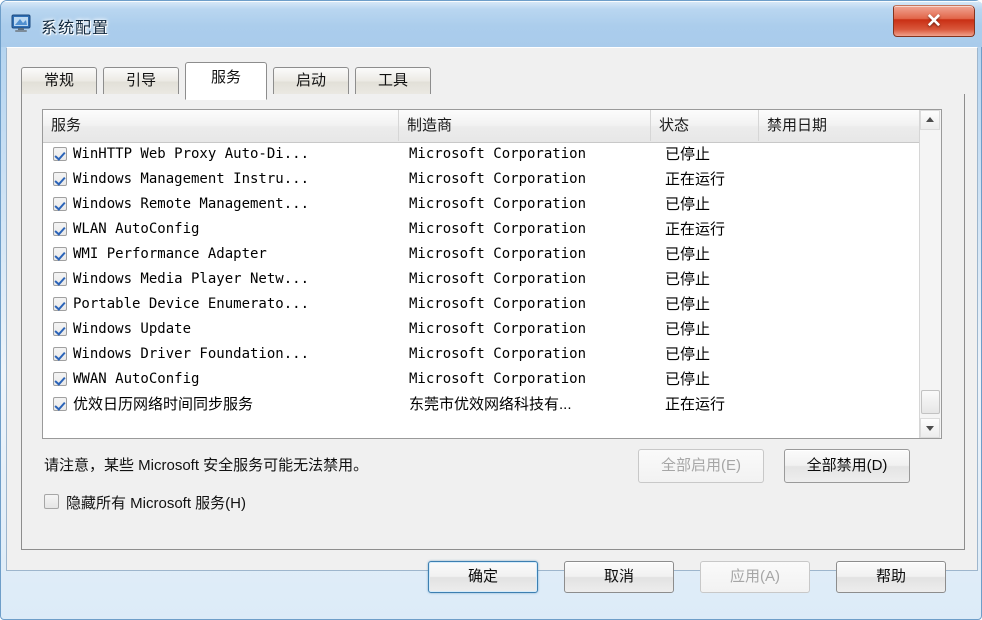 The image size is (982, 620). Describe the element at coordinates (51, 501) in the screenshot. I see `checkbox-box` at that location.